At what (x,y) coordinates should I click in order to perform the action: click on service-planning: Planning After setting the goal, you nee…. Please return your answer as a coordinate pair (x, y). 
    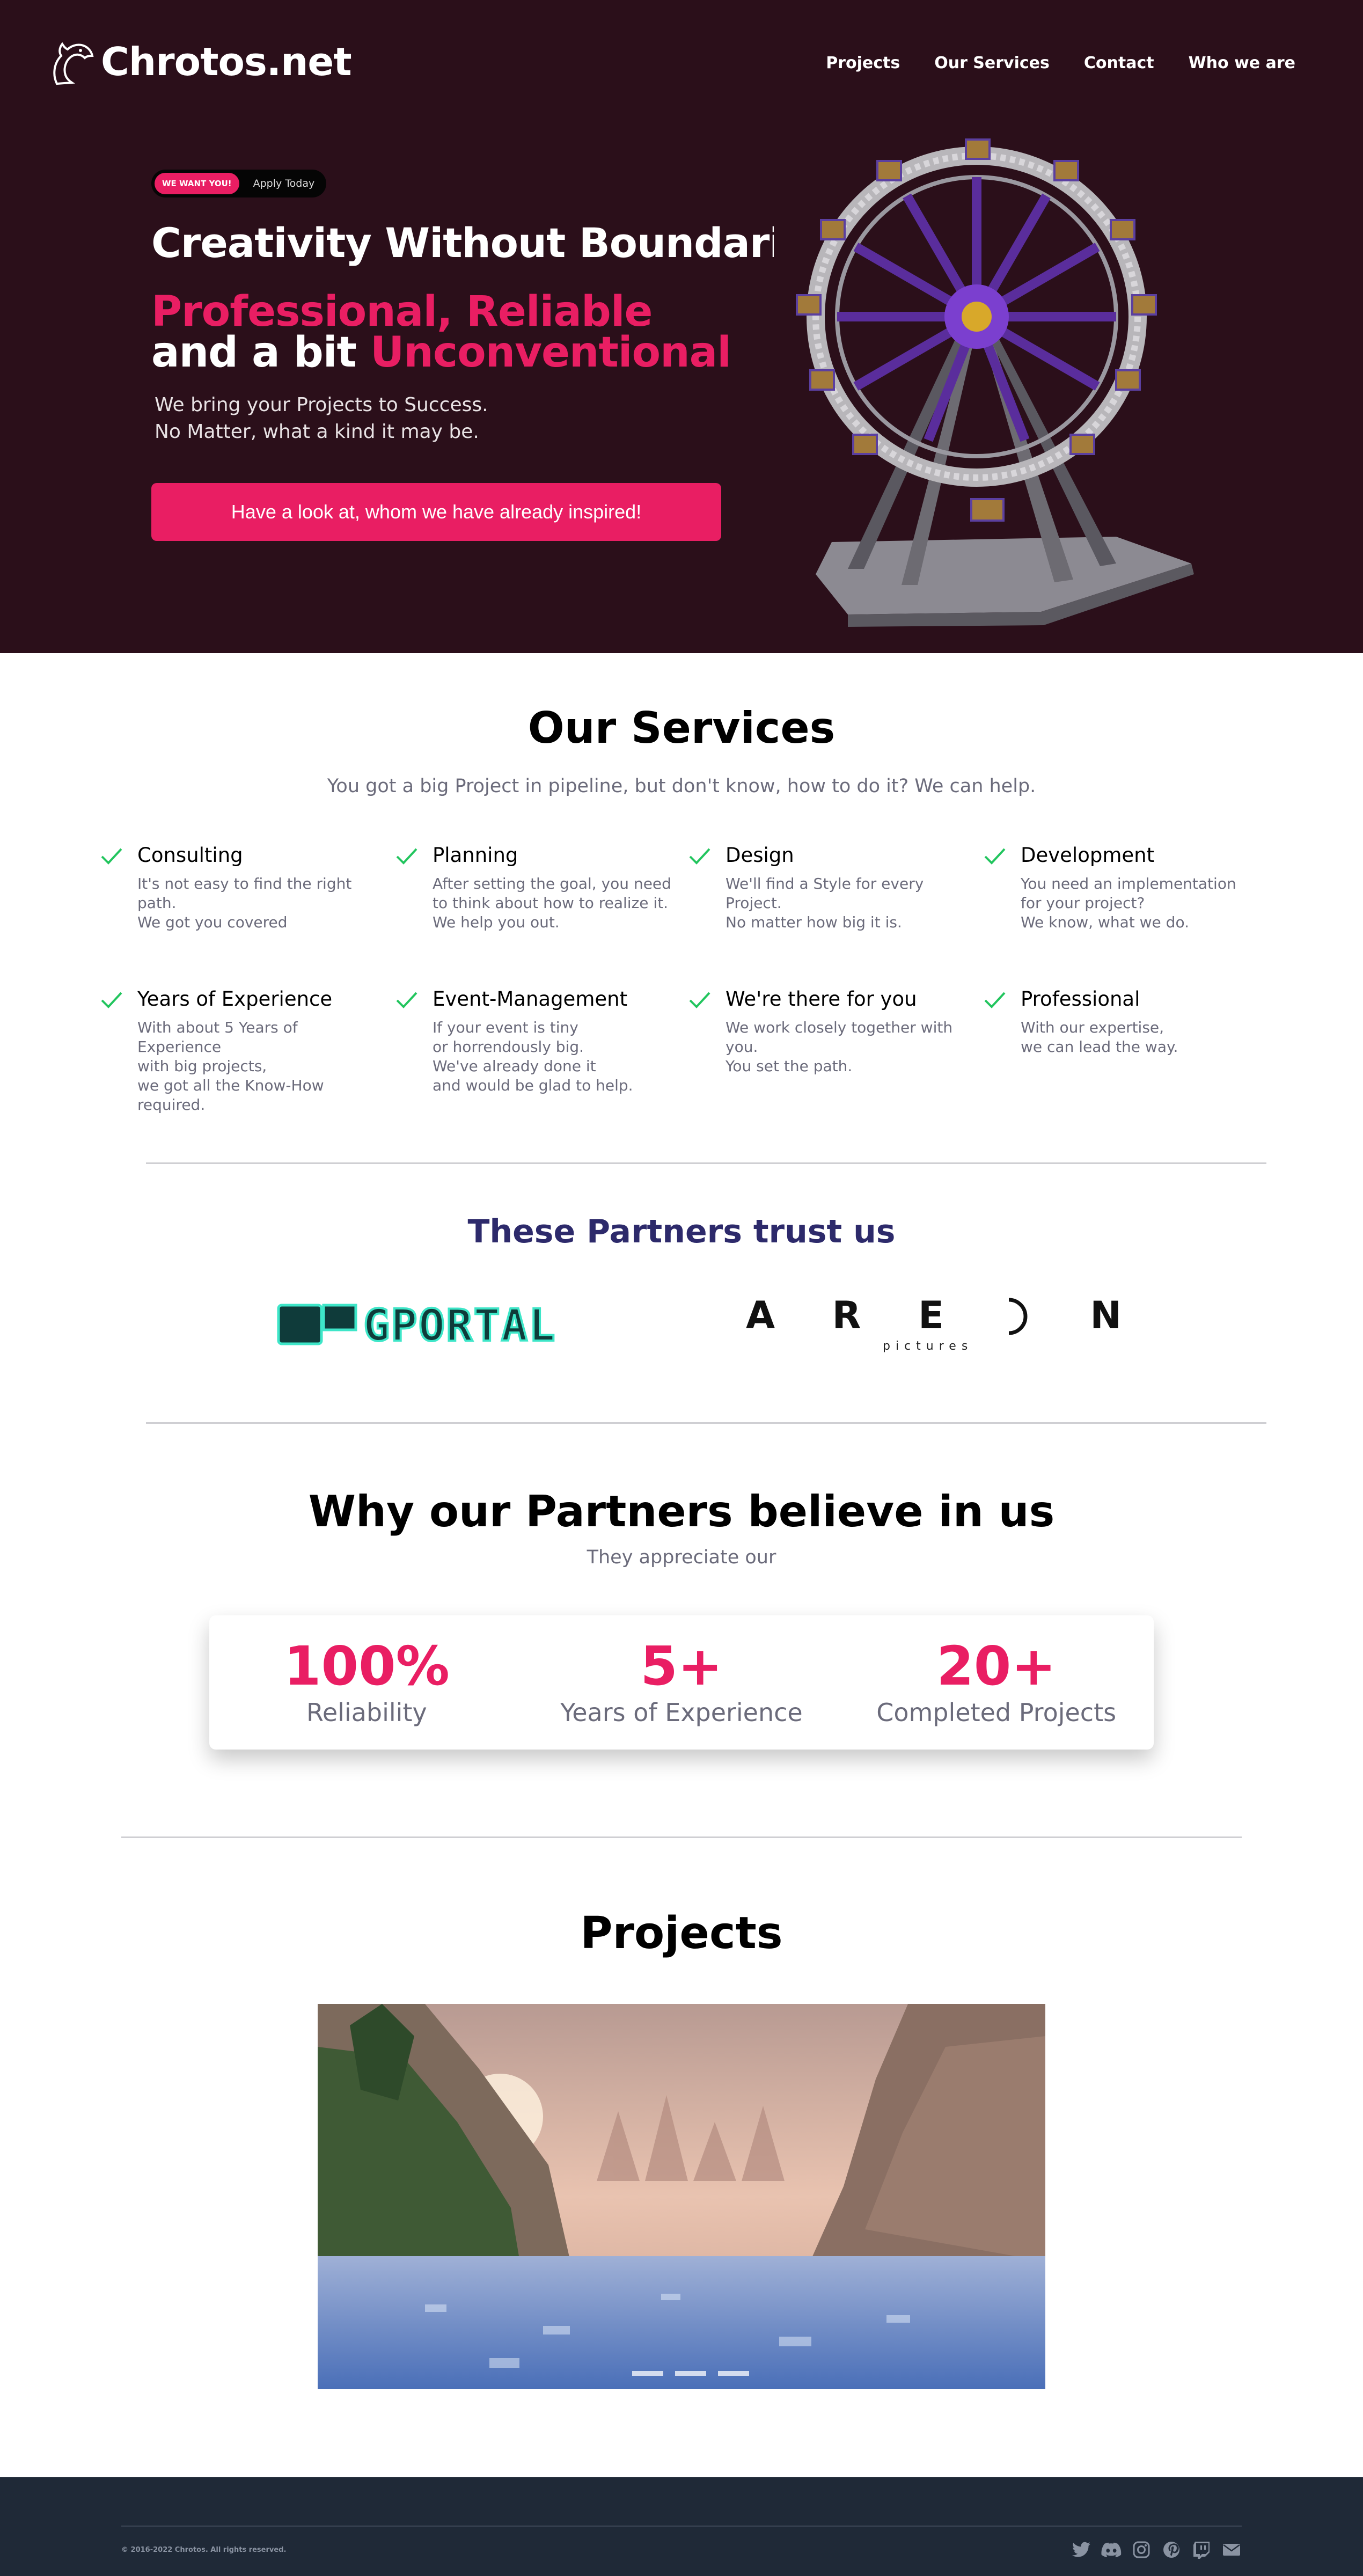
    Looking at the image, I should click on (535, 888).